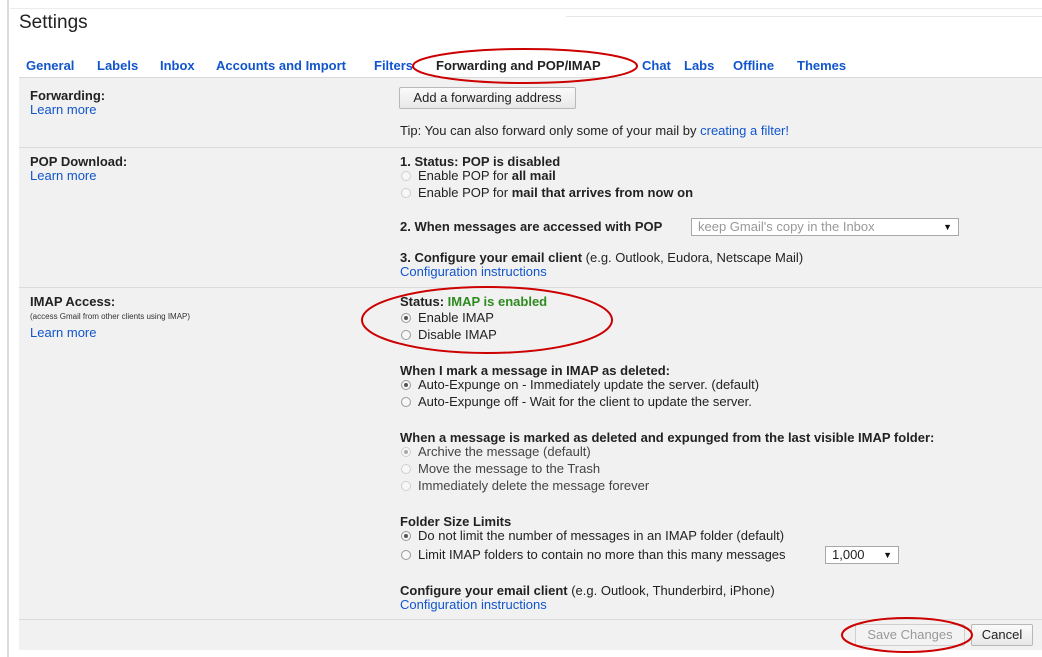 This screenshot has width=1042, height=657. What do you see at coordinates (406, 402) in the screenshot?
I see `auto-expunge-off-radio` at bounding box center [406, 402].